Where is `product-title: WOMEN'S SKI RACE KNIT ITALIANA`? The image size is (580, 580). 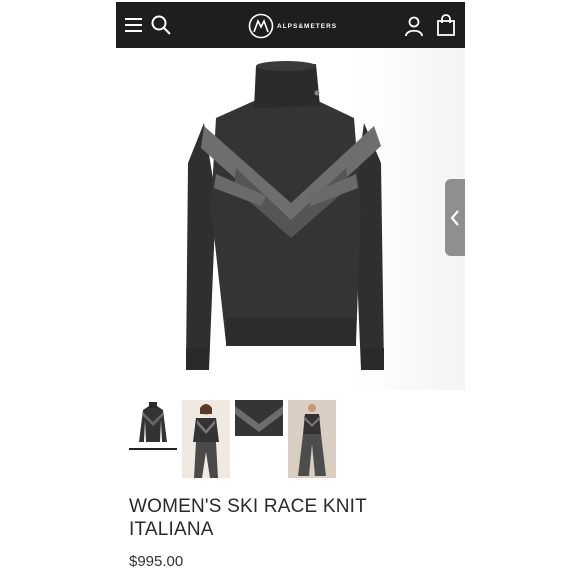
product-title: WOMEN'S SKI RACE KNIT ITALIANA is located at coordinates (248, 518).